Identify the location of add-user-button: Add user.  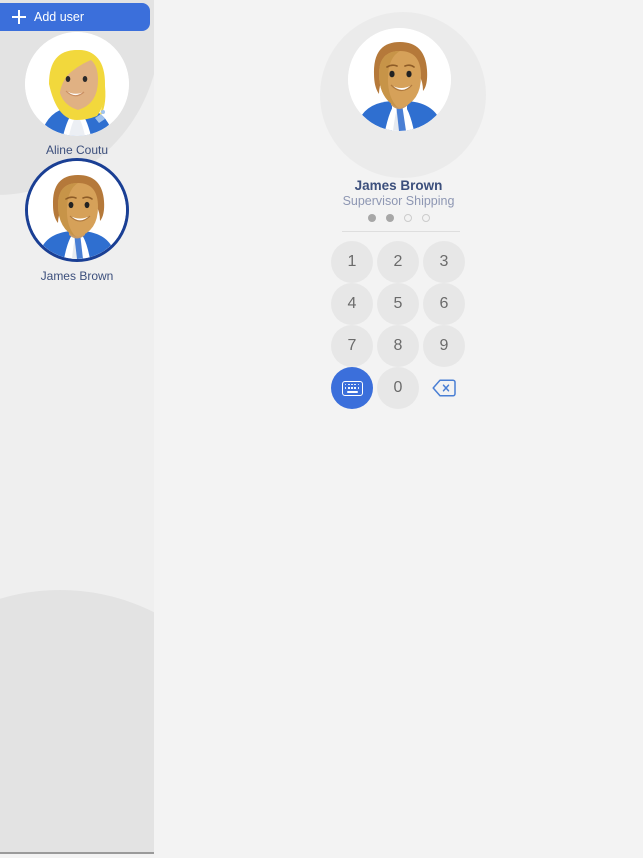
(75, 17).